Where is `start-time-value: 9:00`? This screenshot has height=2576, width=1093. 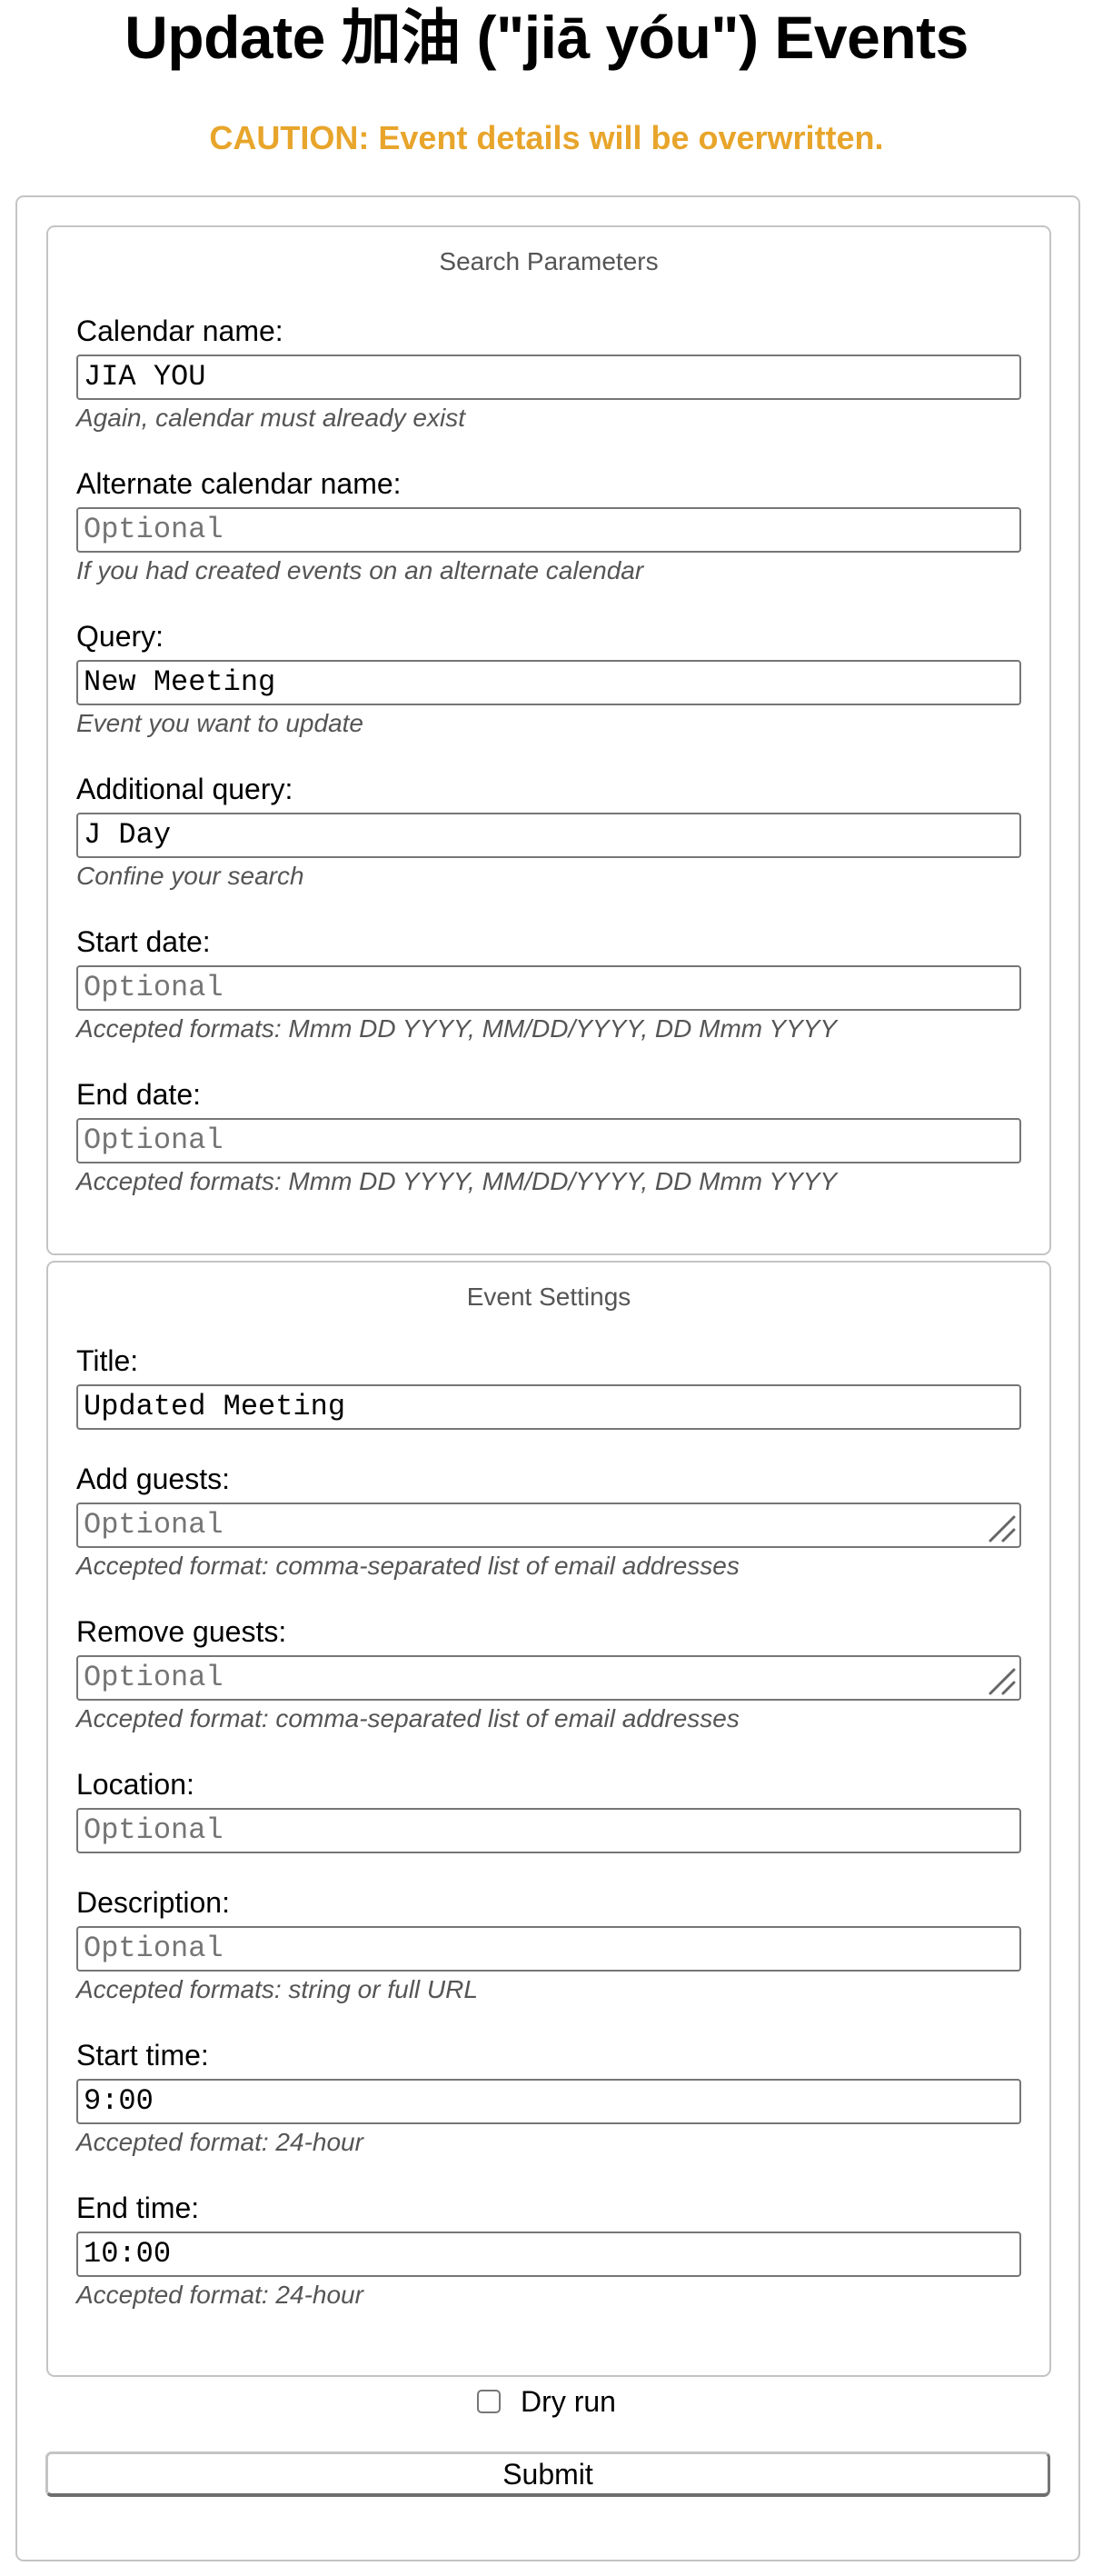
start-time-value: 9:00 is located at coordinates (119, 2101).